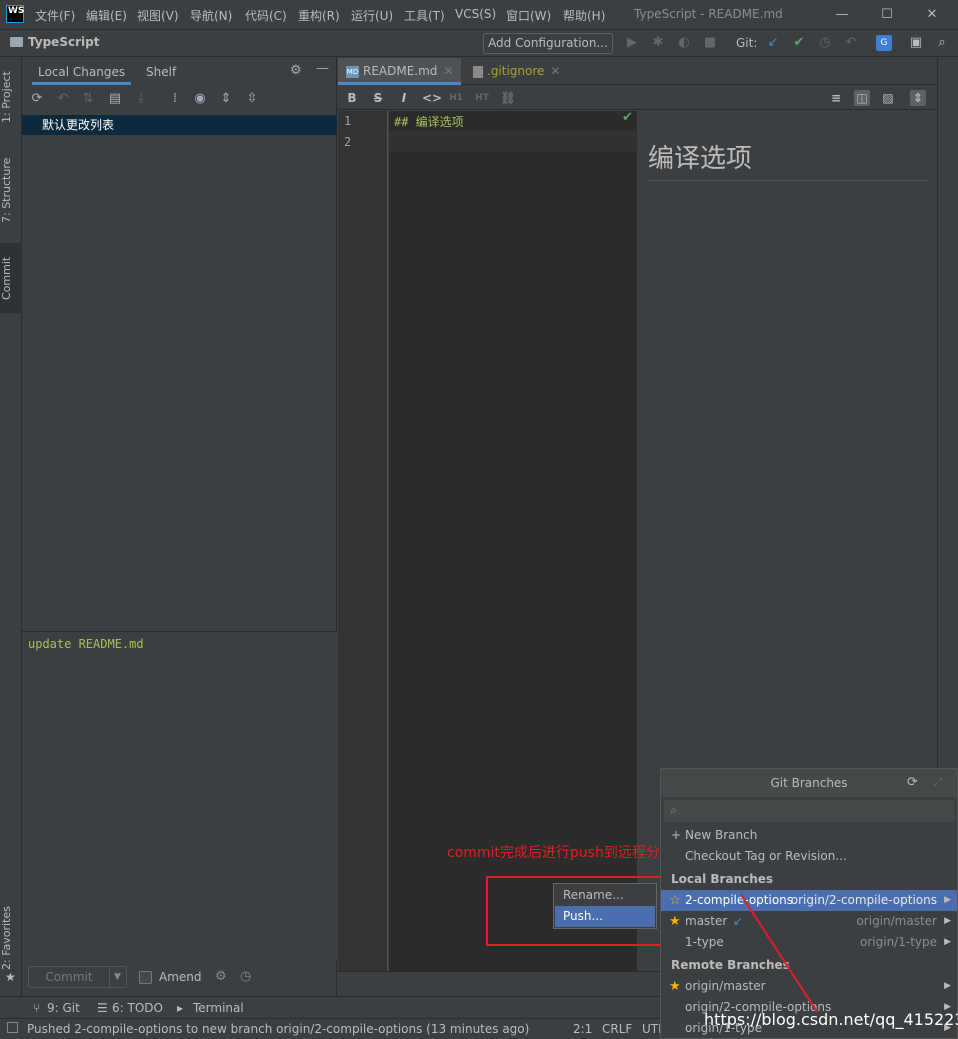 The width and height of the screenshot is (958, 1039). I want to click on remote-branch-origin-master: ★ origin/master ▶, so click(809, 986).